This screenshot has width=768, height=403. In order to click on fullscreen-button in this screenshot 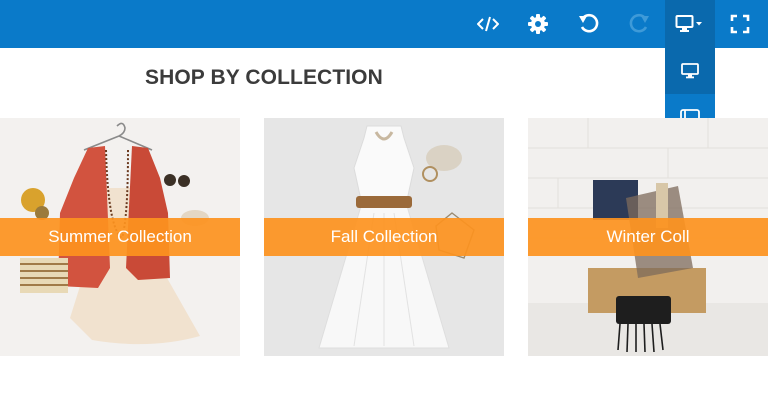, I will do `click(740, 24)`.